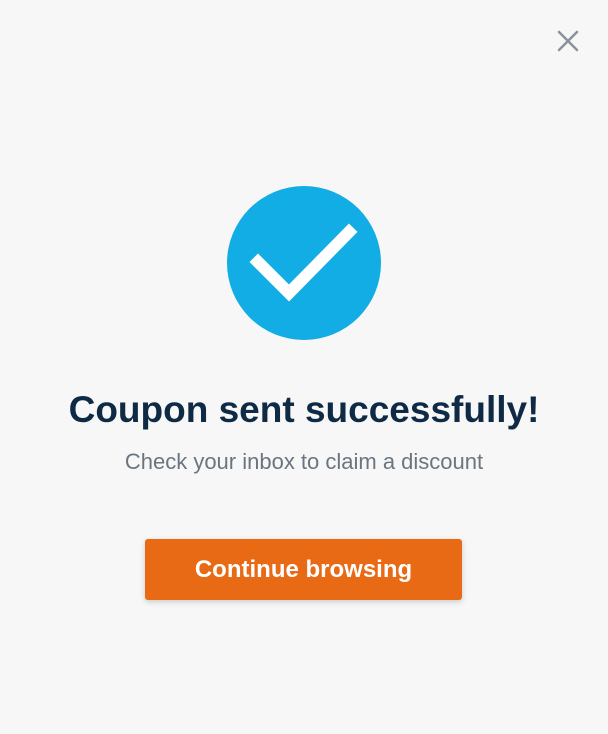 This screenshot has height=734, width=608. What do you see at coordinates (568, 41) in the screenshot?
I see `close-icon` at bounding box center [568, 41].